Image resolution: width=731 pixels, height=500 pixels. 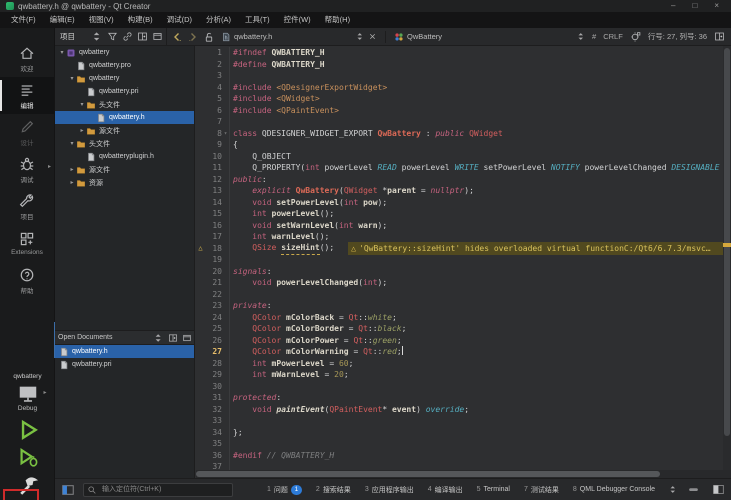 I want to click on code-line: 16 void setWarnLevel(int warn);, so click(x=459, y=225).